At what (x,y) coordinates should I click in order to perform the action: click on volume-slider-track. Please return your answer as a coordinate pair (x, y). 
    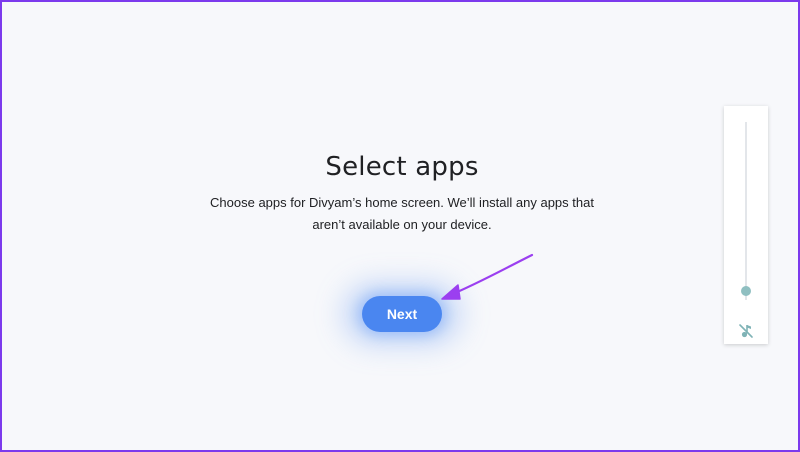
    Looking at the image, I should click on (746, 211).